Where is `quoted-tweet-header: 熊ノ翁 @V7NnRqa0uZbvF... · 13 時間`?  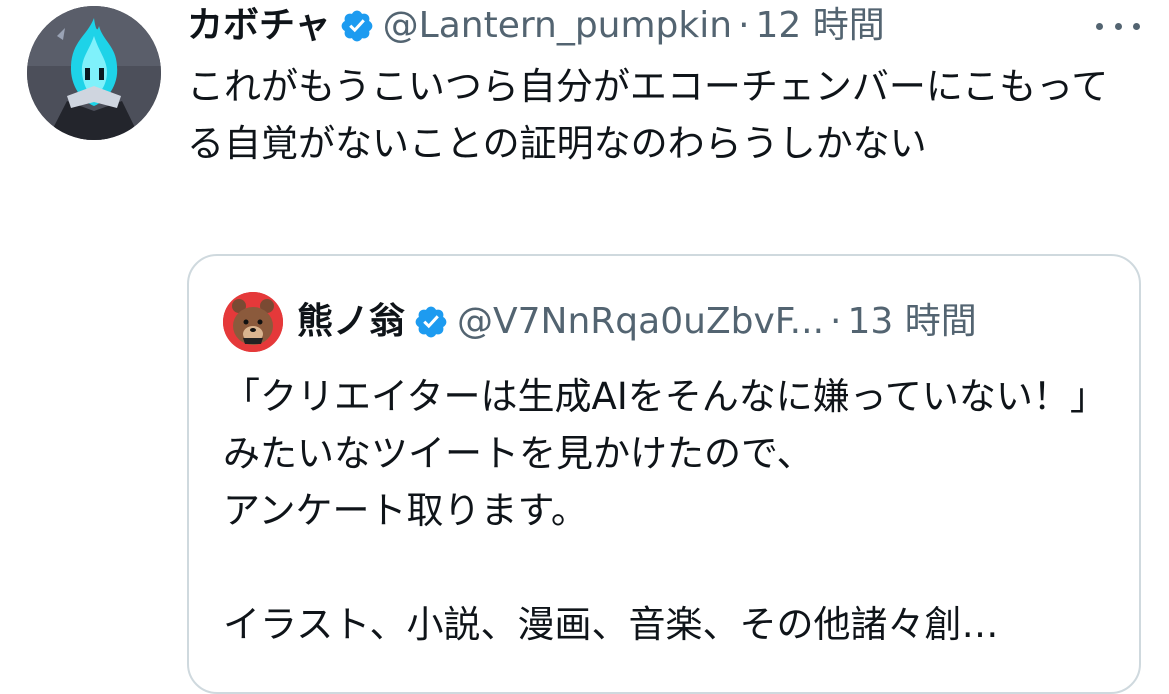 quoted-tweet-header: 熊ノ翁 @V7NnRqa0uZbvF... · 13 時間 is located at coordinates (637, 322).